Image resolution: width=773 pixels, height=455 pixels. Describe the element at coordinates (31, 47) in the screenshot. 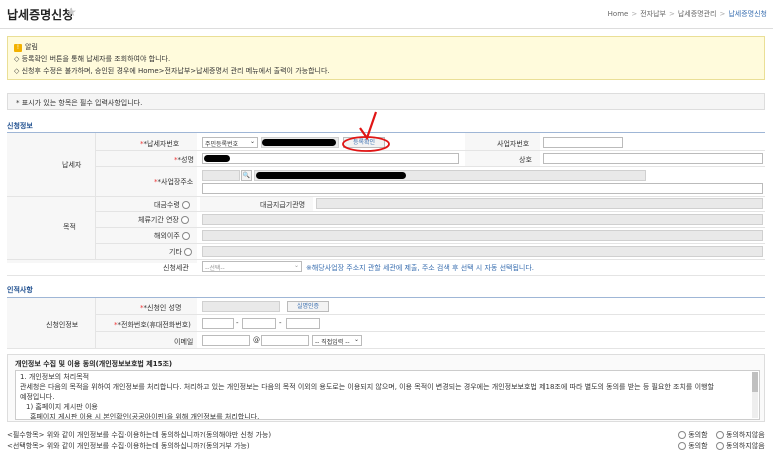

I see `notice-title: 알림` at that location.